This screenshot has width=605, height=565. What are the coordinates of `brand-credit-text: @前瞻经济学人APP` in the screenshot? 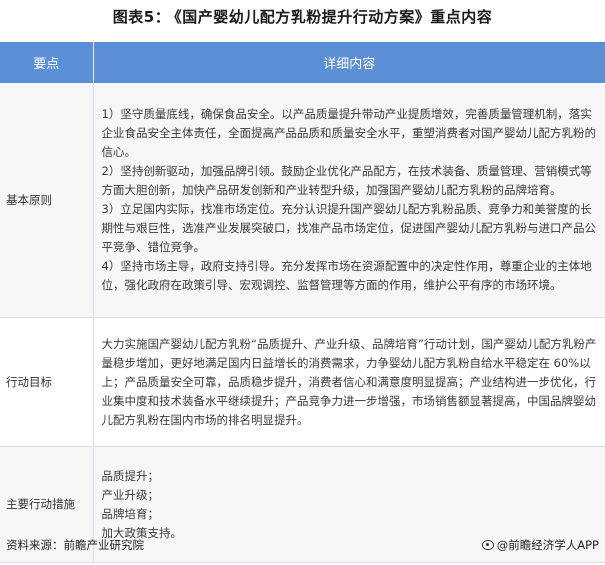 It's located at (547, 545).